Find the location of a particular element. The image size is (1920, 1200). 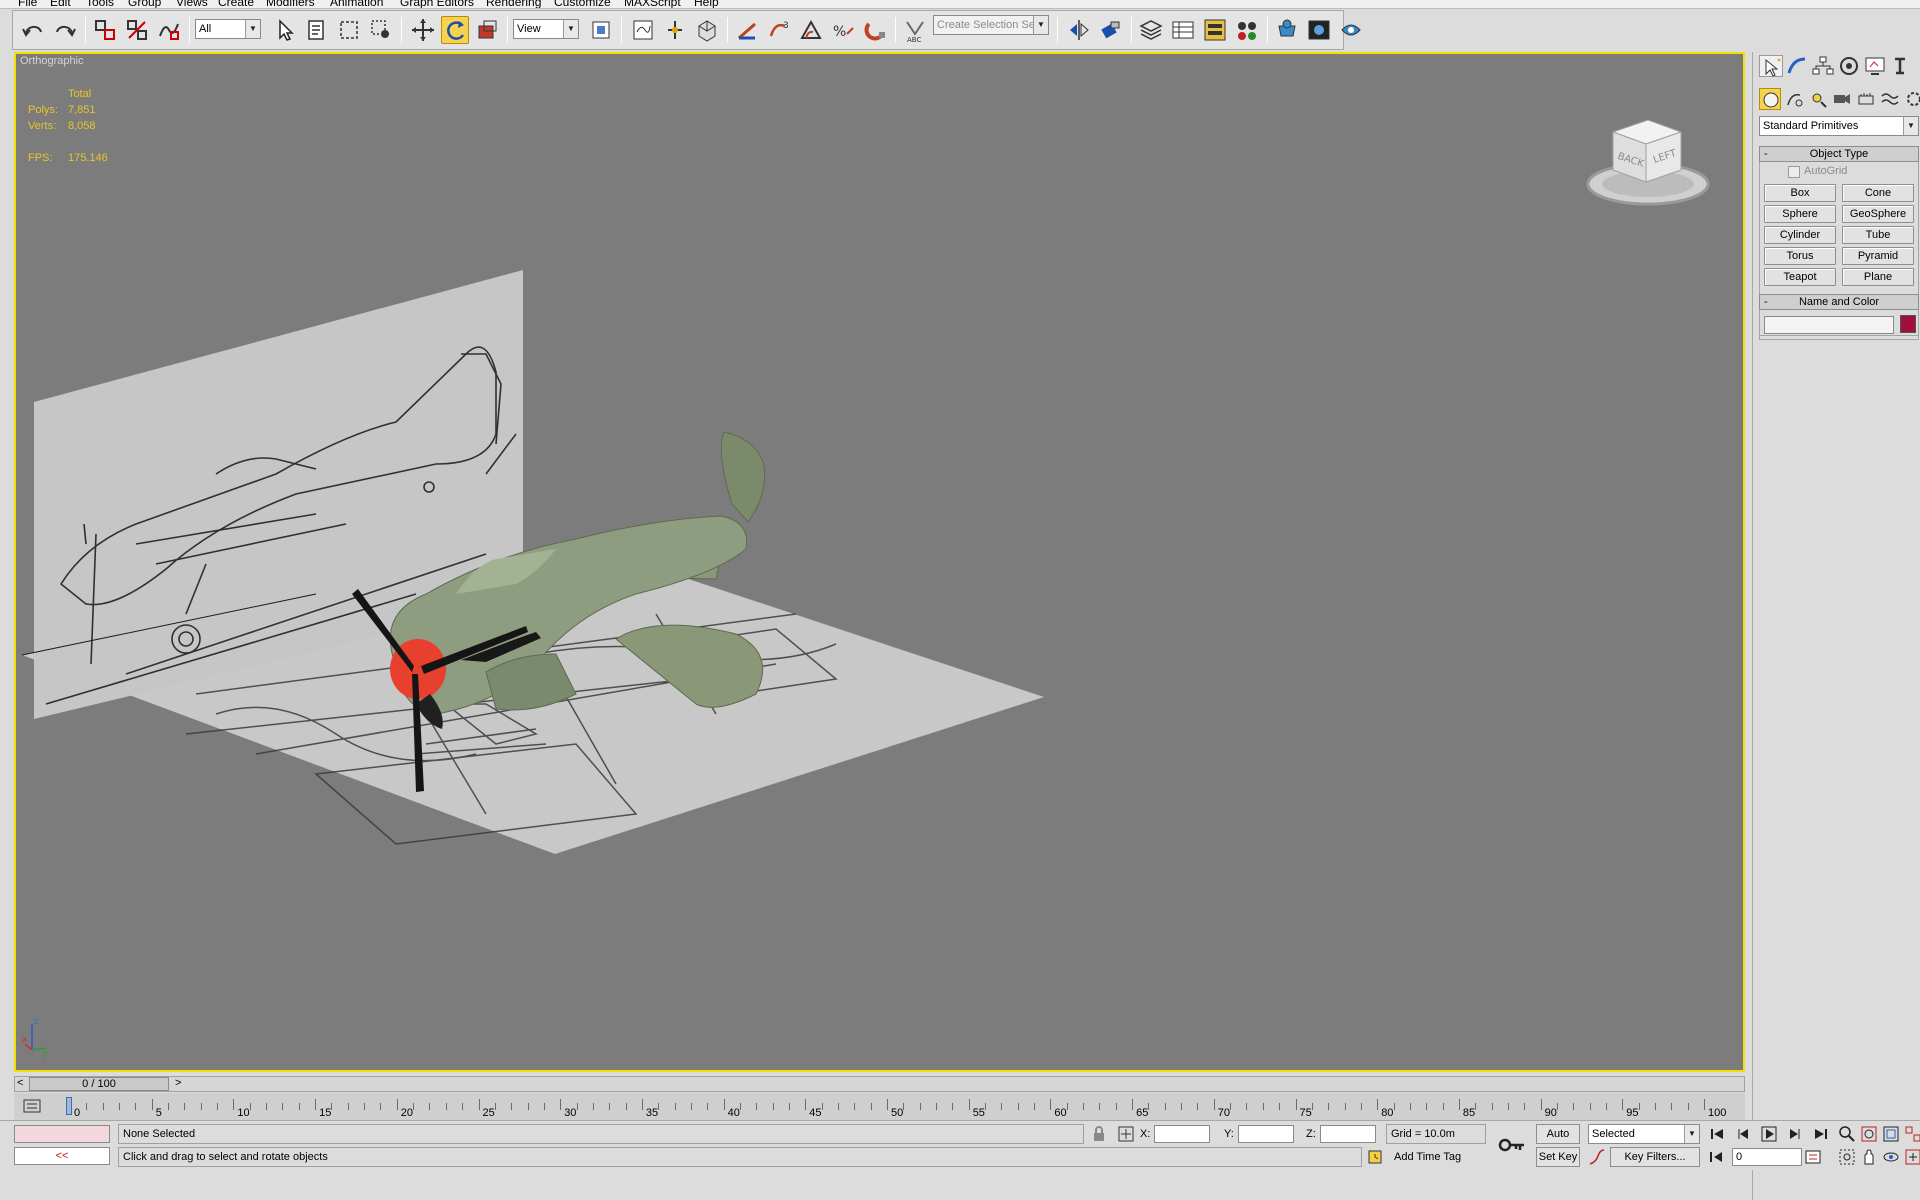

menu-edit: Edit is located at coordinates (60, 4).